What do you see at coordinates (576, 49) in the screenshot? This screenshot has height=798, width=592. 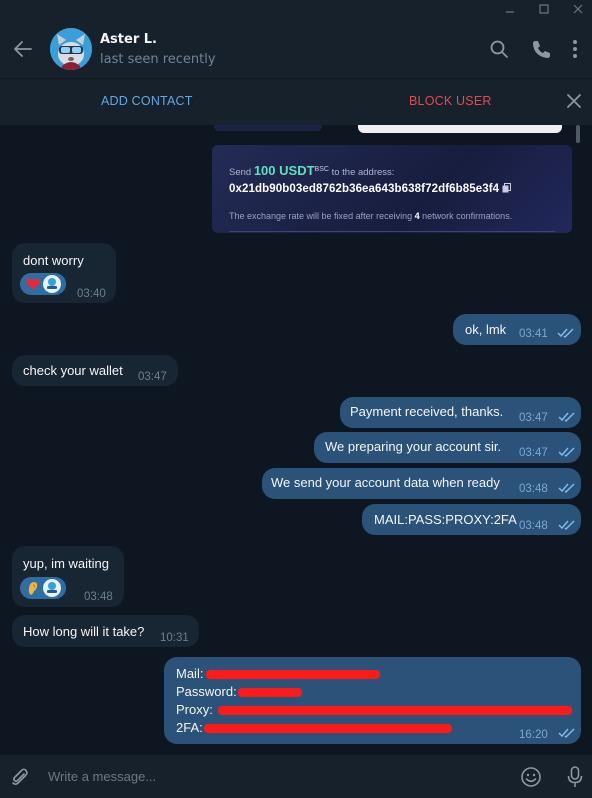 I see `more-options-icon` at bounding box center [576, 49].